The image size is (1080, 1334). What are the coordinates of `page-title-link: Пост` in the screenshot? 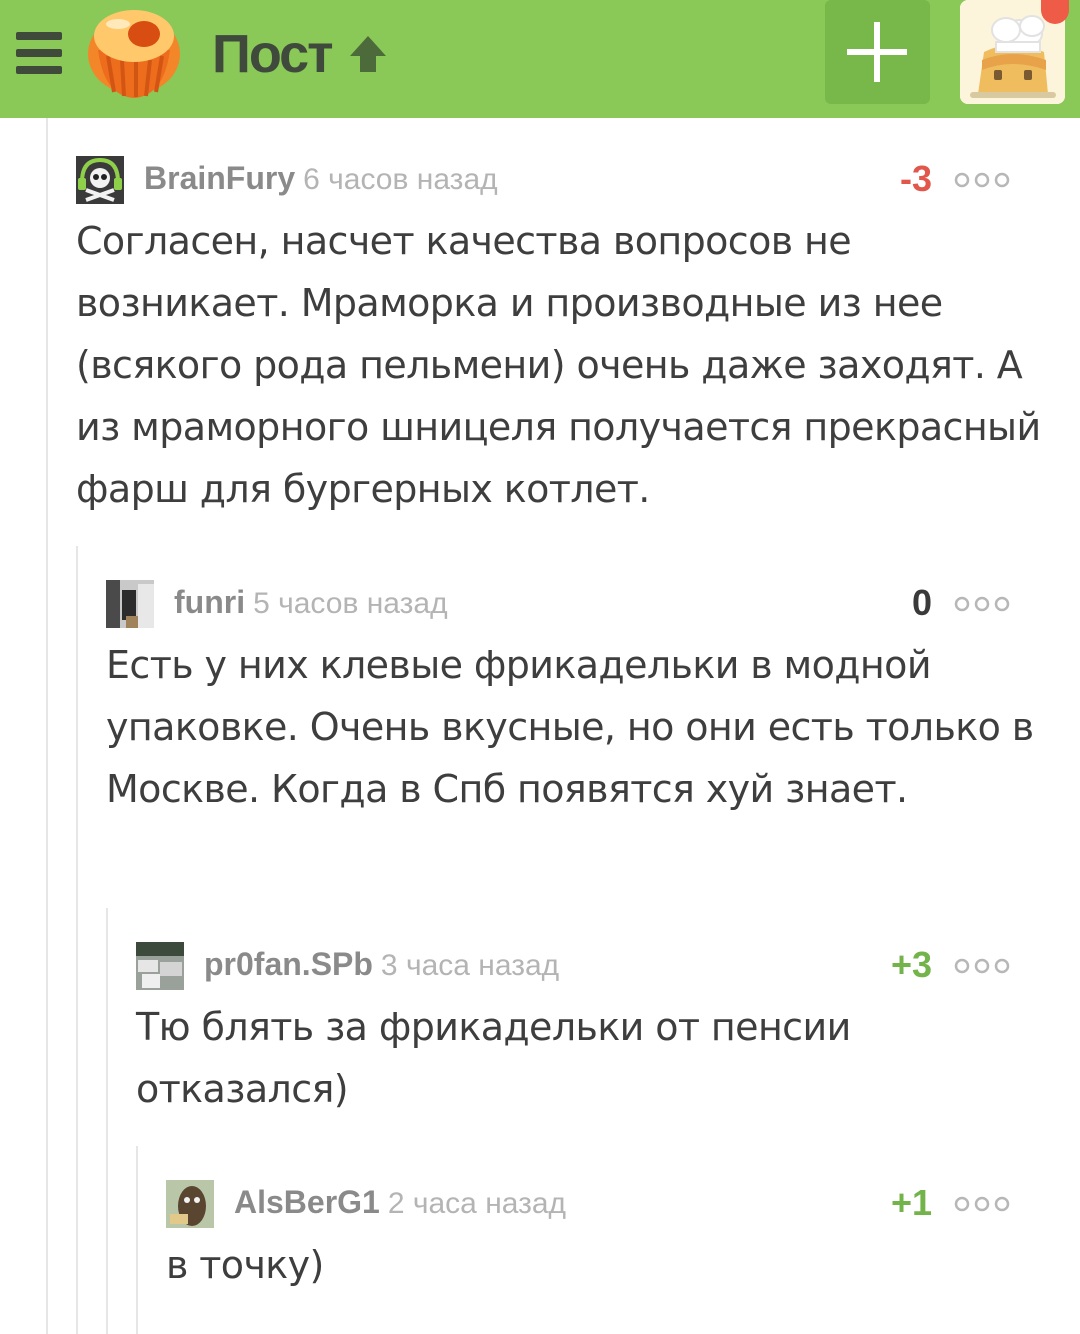 It's located at (301, 54).